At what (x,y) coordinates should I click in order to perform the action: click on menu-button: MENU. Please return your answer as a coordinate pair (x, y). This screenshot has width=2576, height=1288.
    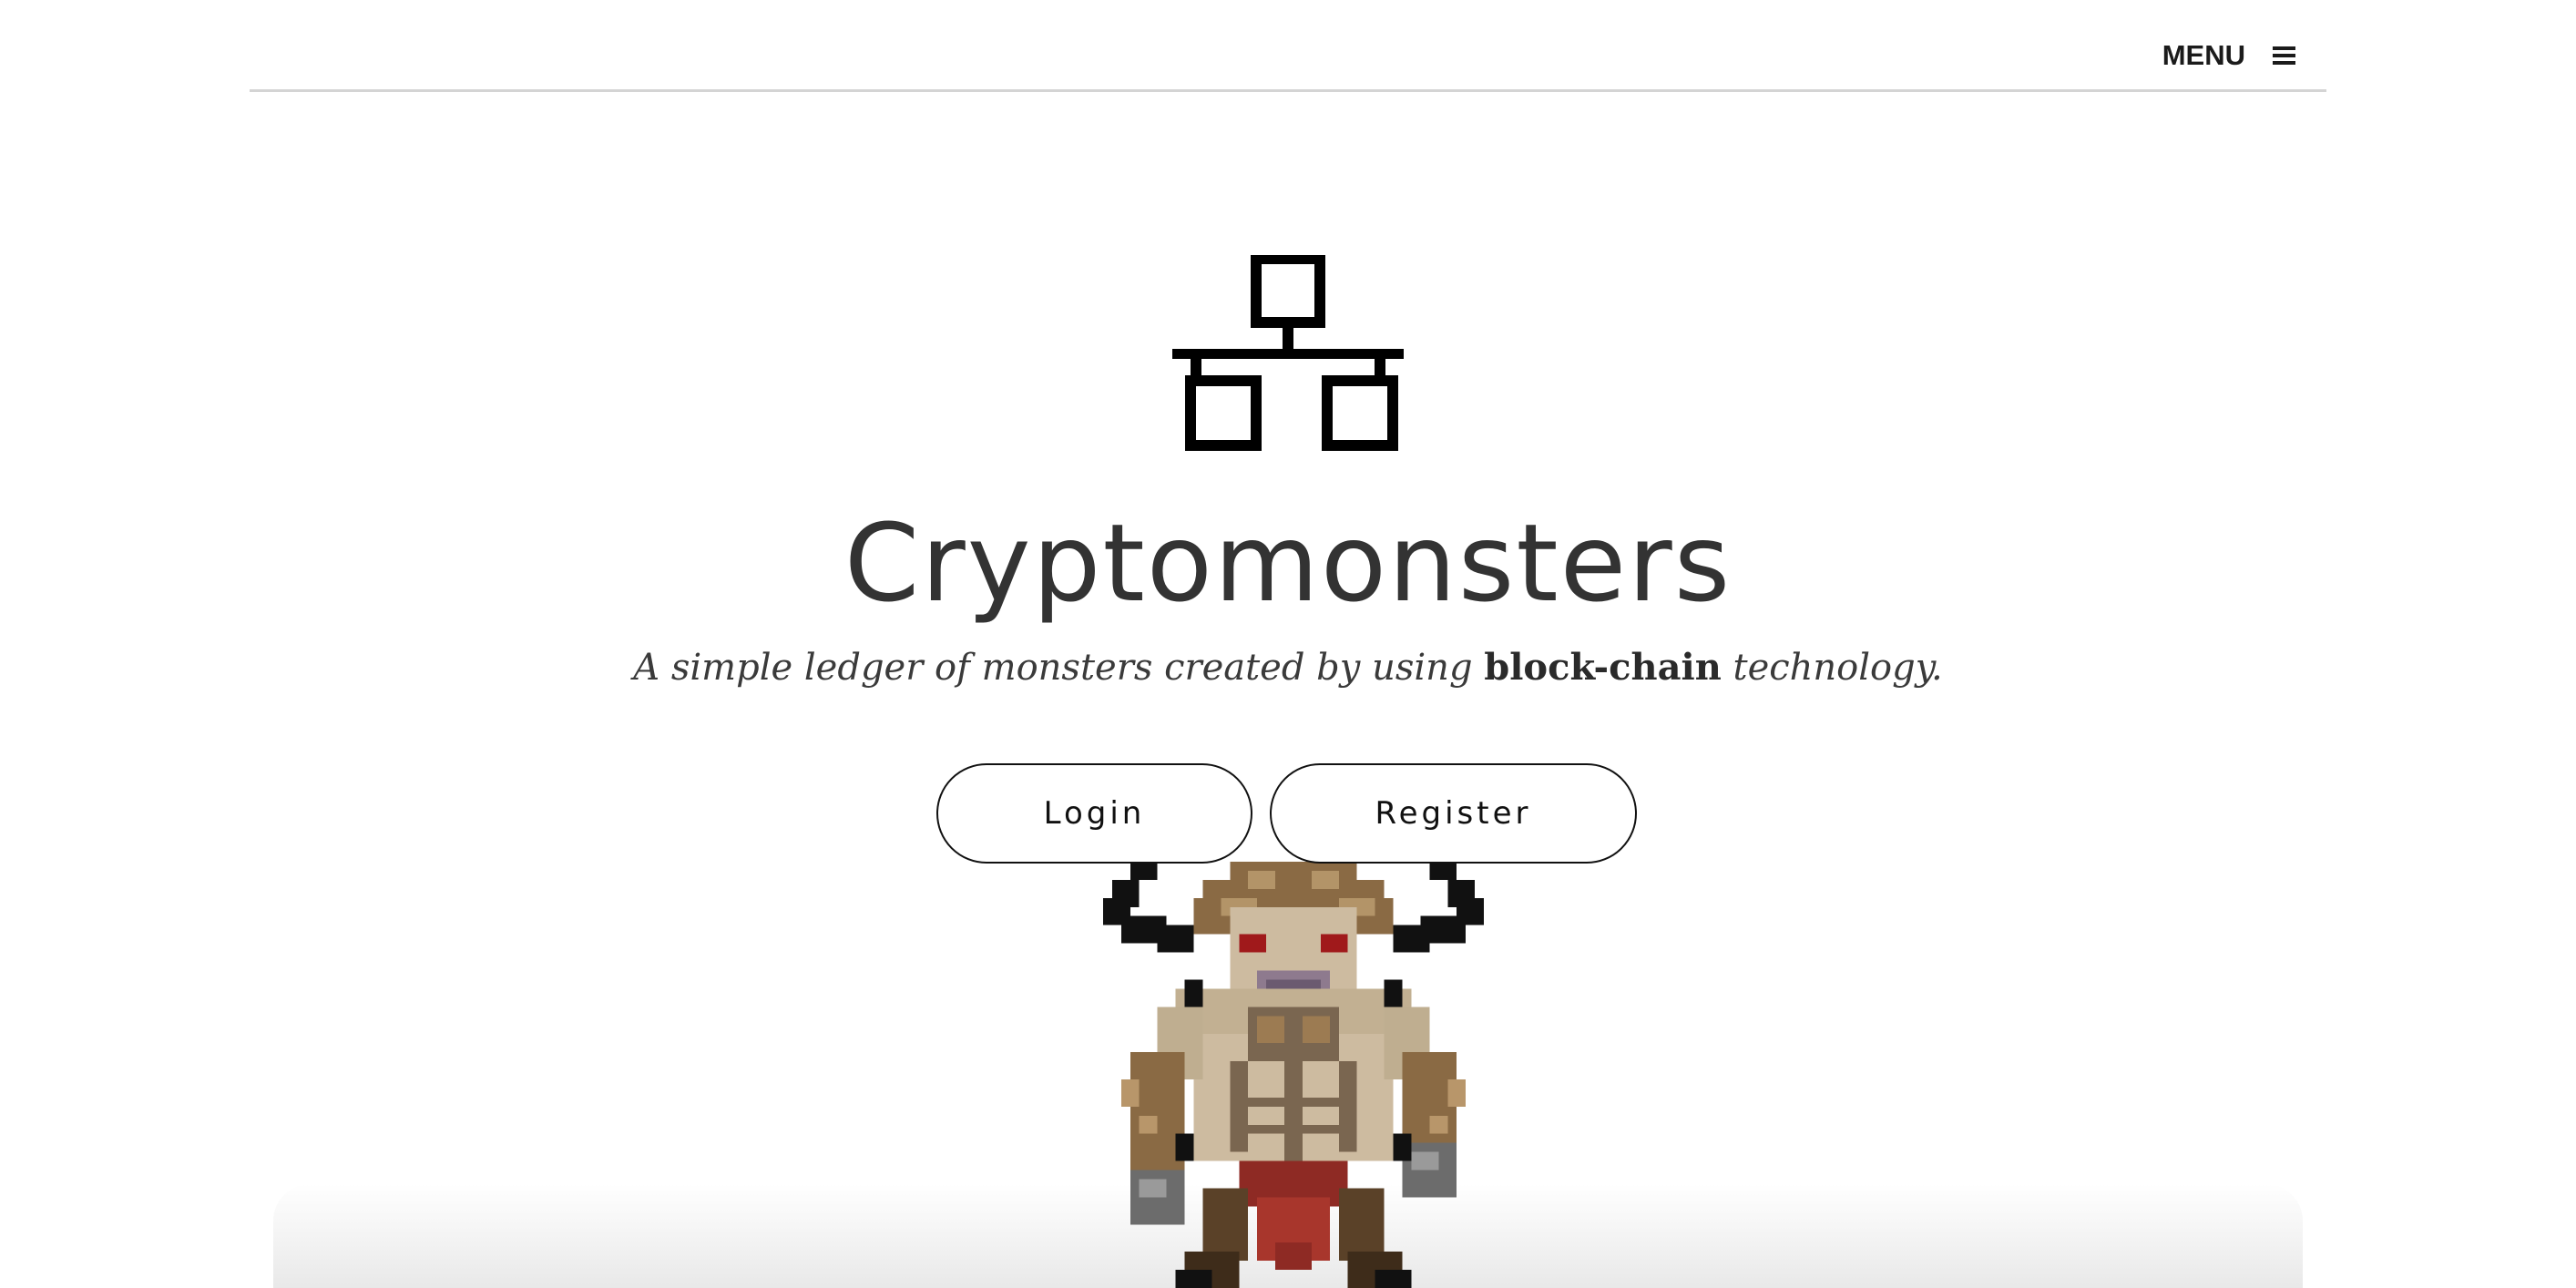
    Looking at the image, I should click on (2228, 55).